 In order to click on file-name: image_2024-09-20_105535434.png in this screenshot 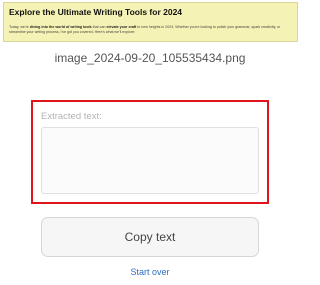, I will do `click(150, 58)`.